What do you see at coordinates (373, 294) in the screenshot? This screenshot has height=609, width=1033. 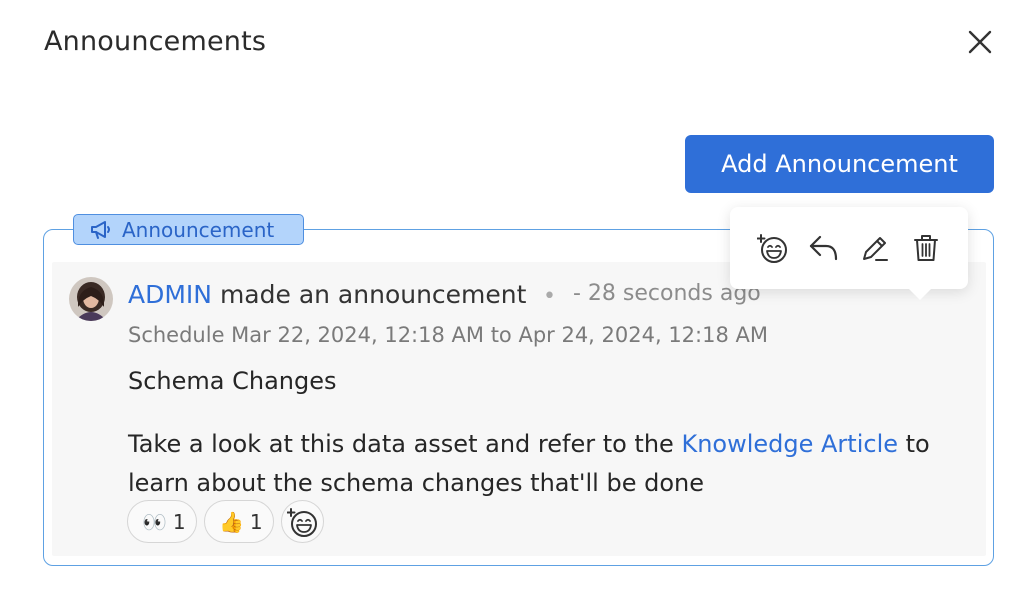 I see `action-text: made an announcement` at bounding box center [373, 294].